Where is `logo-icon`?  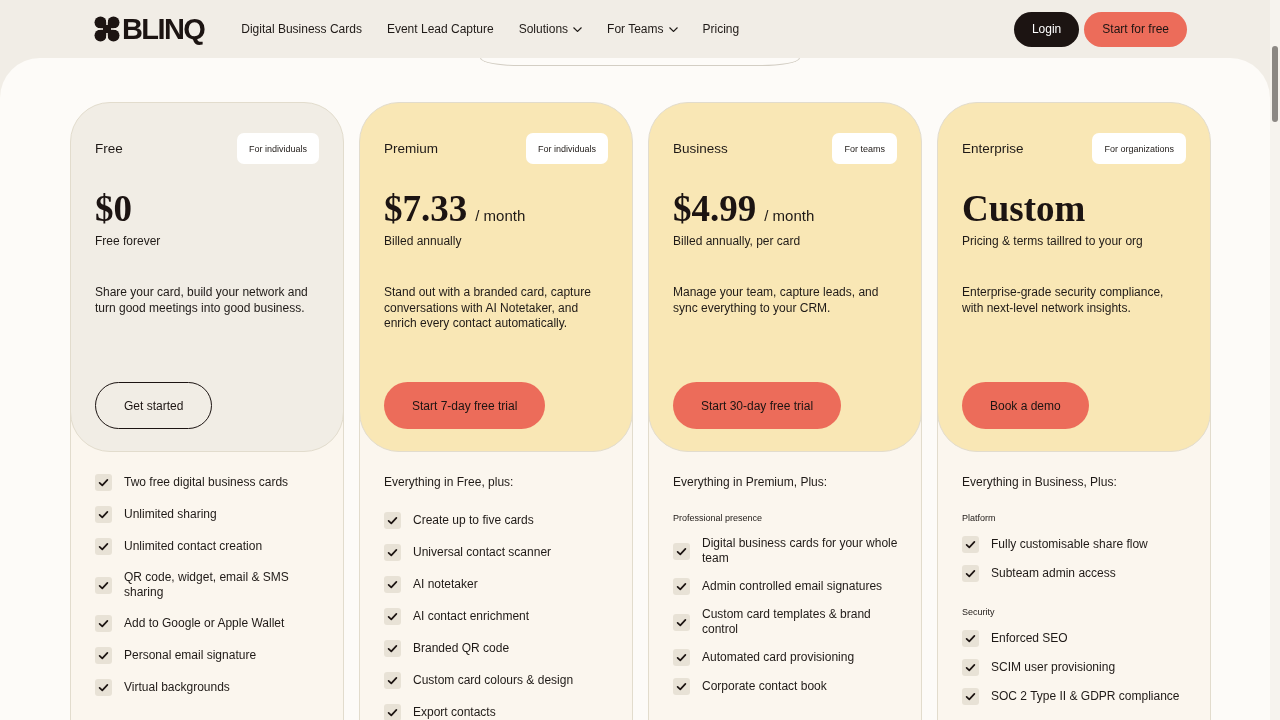
logo-icon is located at coordinates (107, 29).